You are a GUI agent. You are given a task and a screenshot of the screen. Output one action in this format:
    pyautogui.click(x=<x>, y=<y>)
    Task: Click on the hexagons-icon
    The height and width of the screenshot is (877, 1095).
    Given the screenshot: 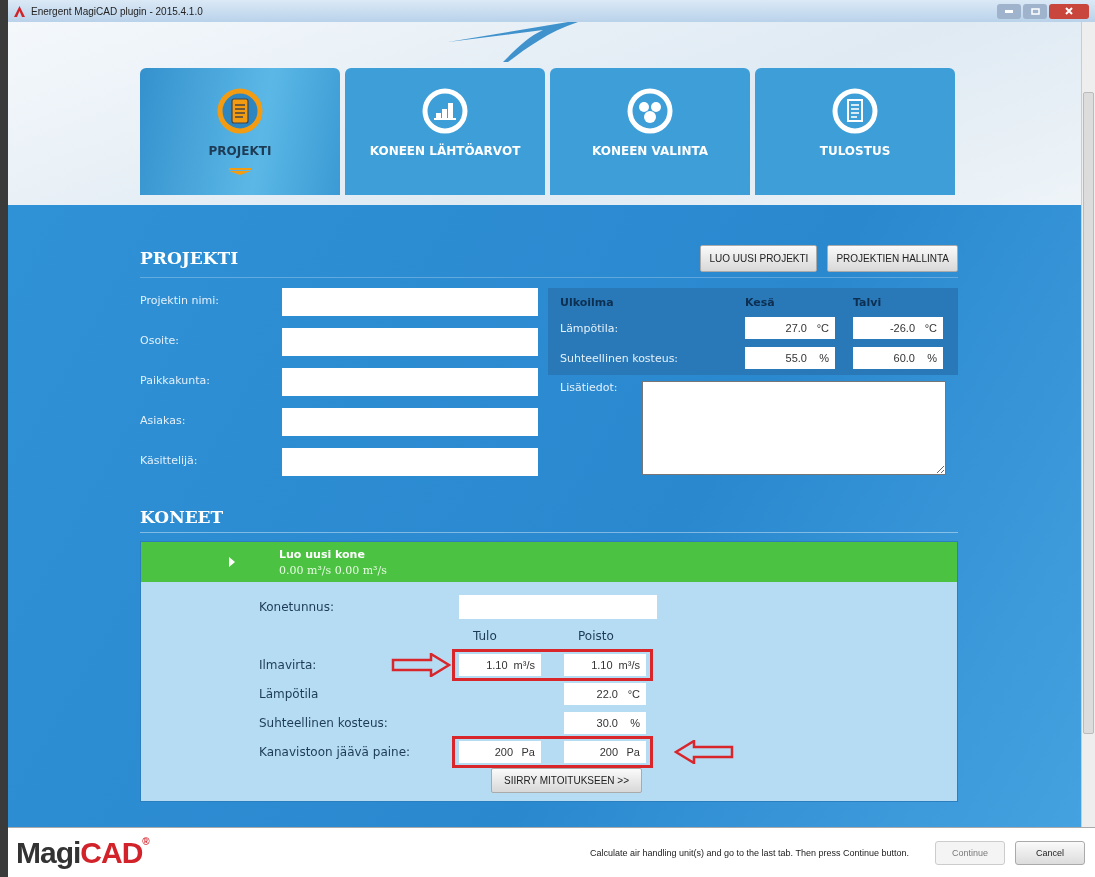 What is the action you would take?
    pyautogui.click(x=650, y=111)
    